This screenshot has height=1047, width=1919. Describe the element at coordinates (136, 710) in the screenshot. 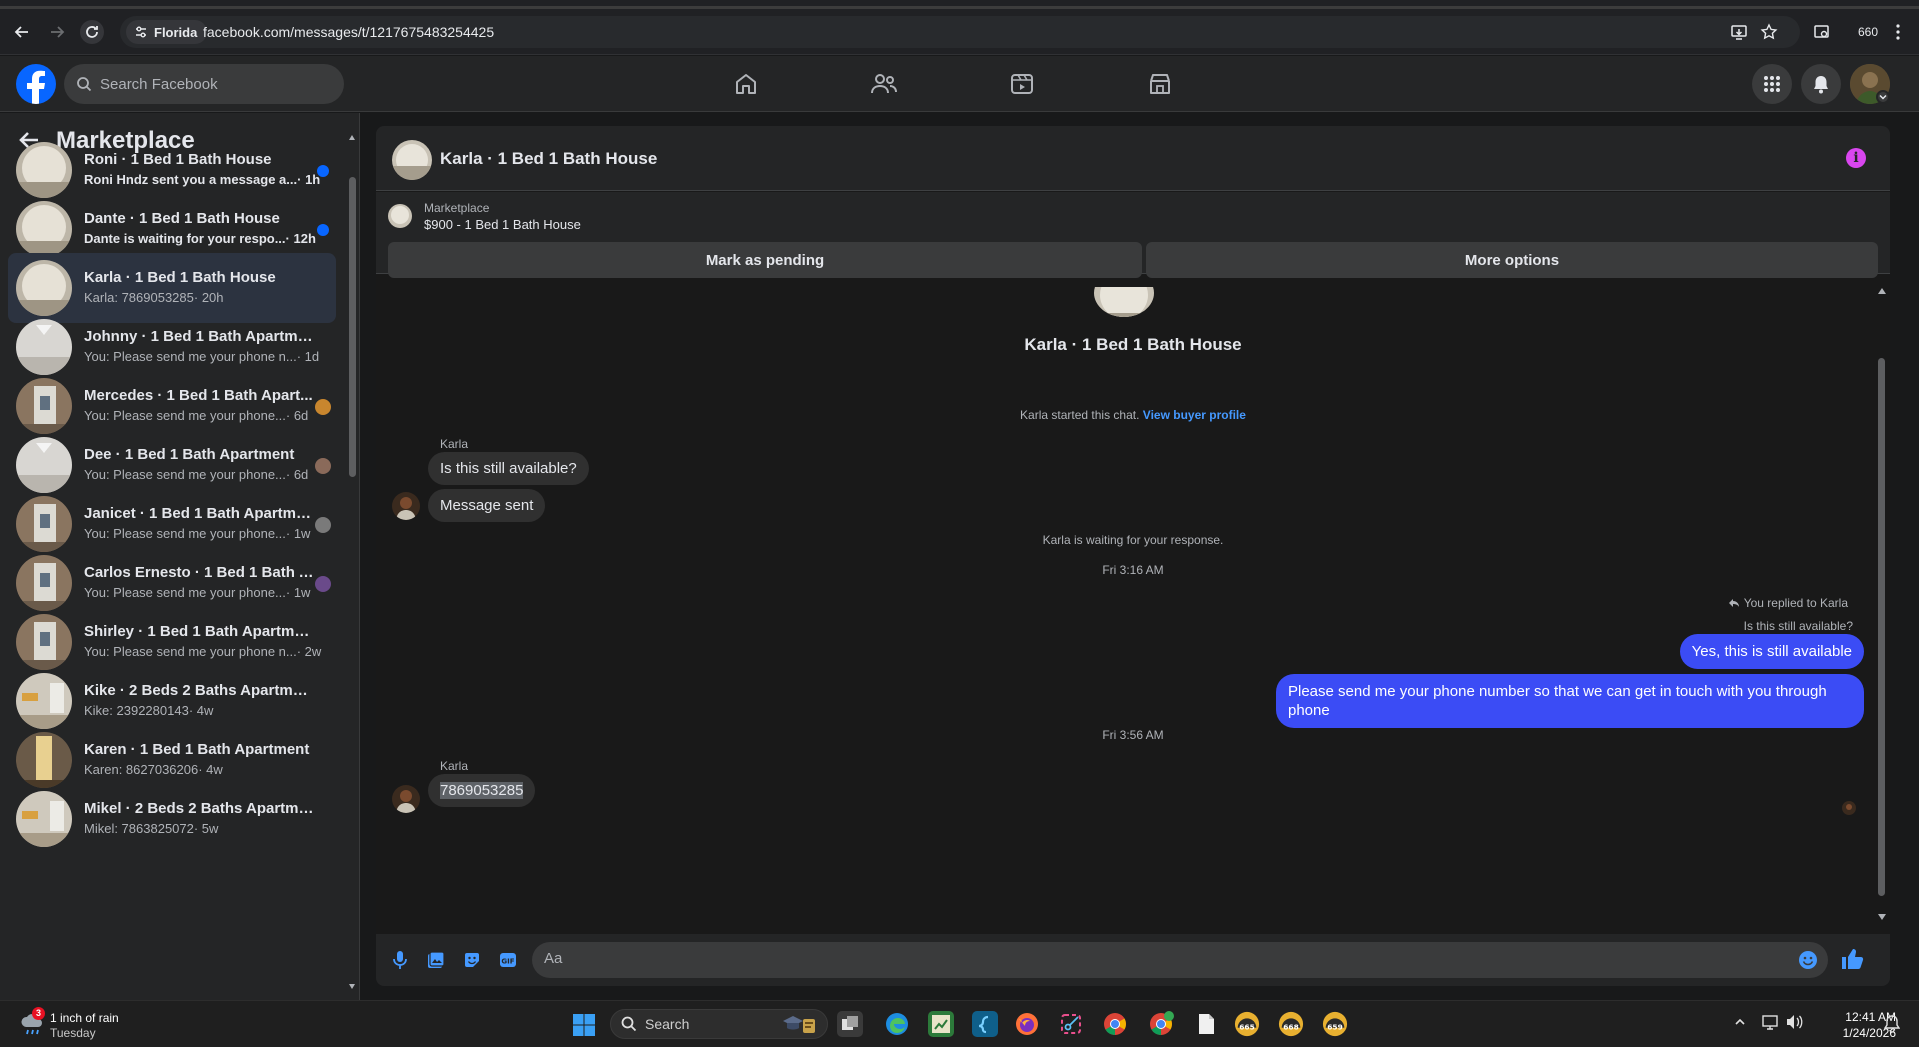

I see `conversation-snippet-text: Kike: 2392280143` at that location.